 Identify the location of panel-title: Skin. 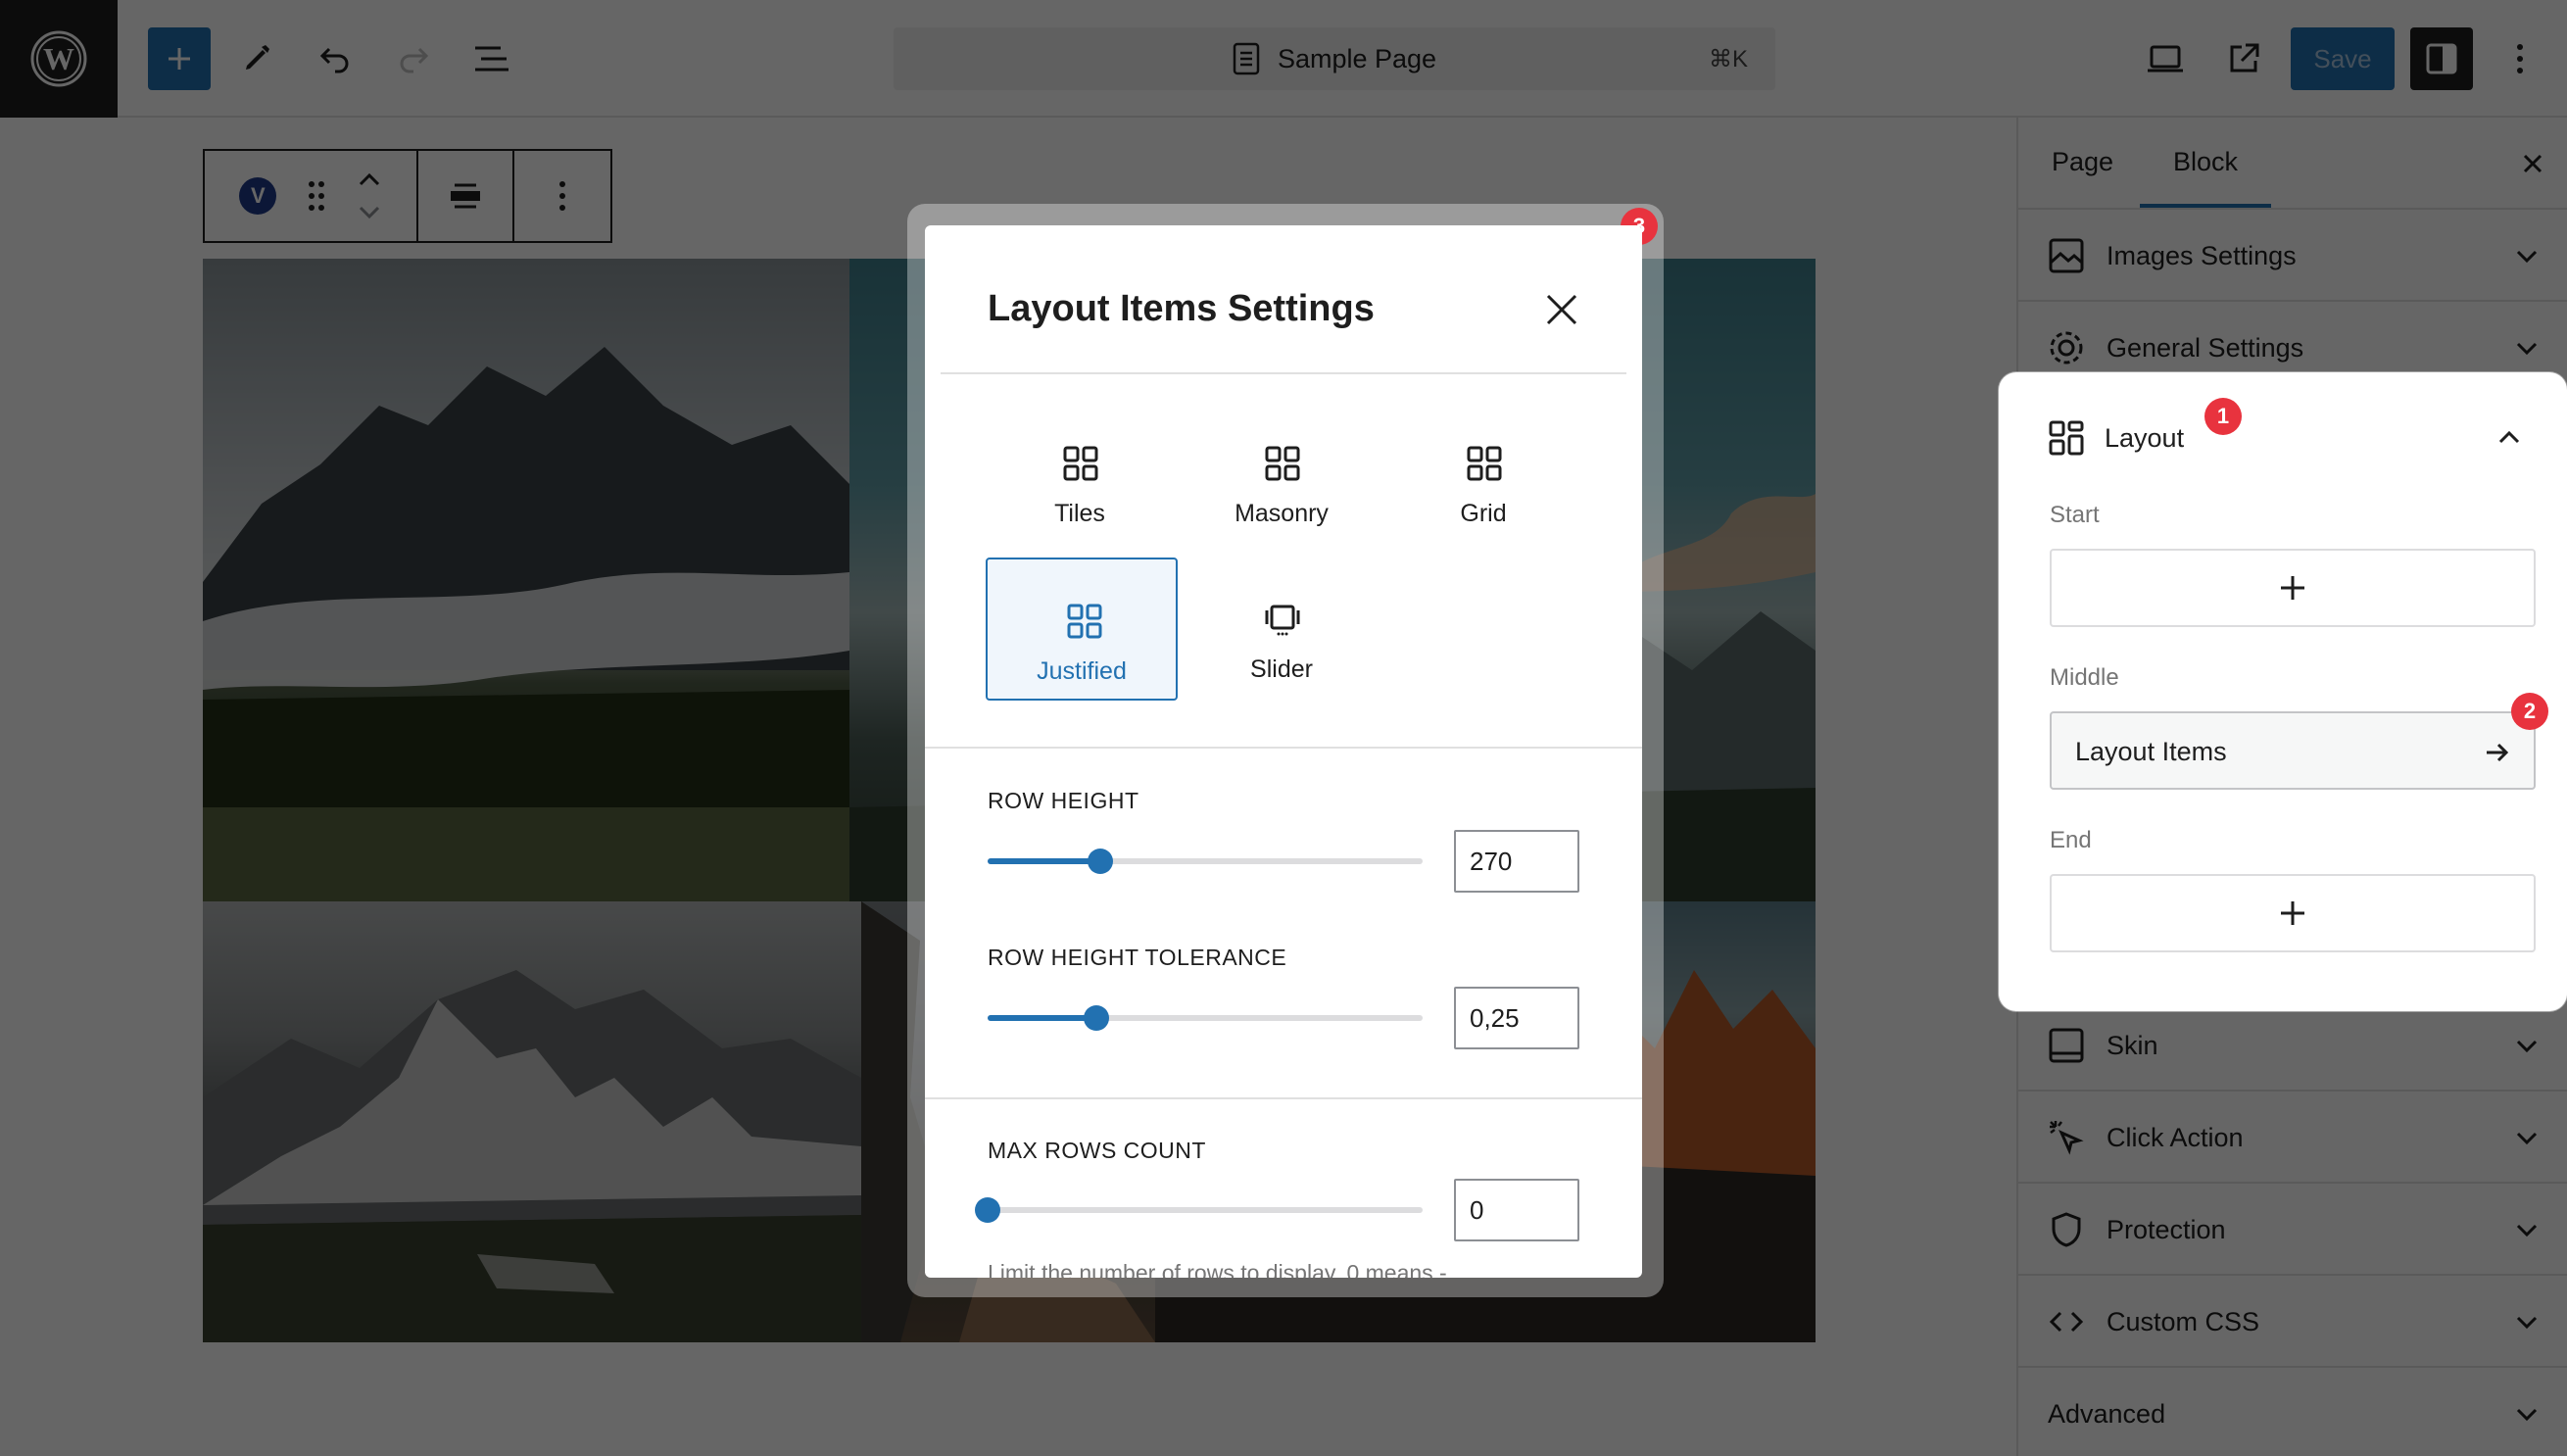
(2132, 1045).